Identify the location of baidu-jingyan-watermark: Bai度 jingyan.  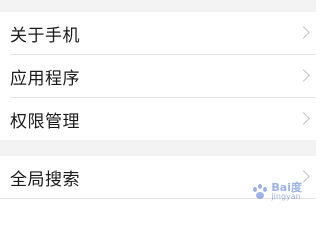
(277, 191).